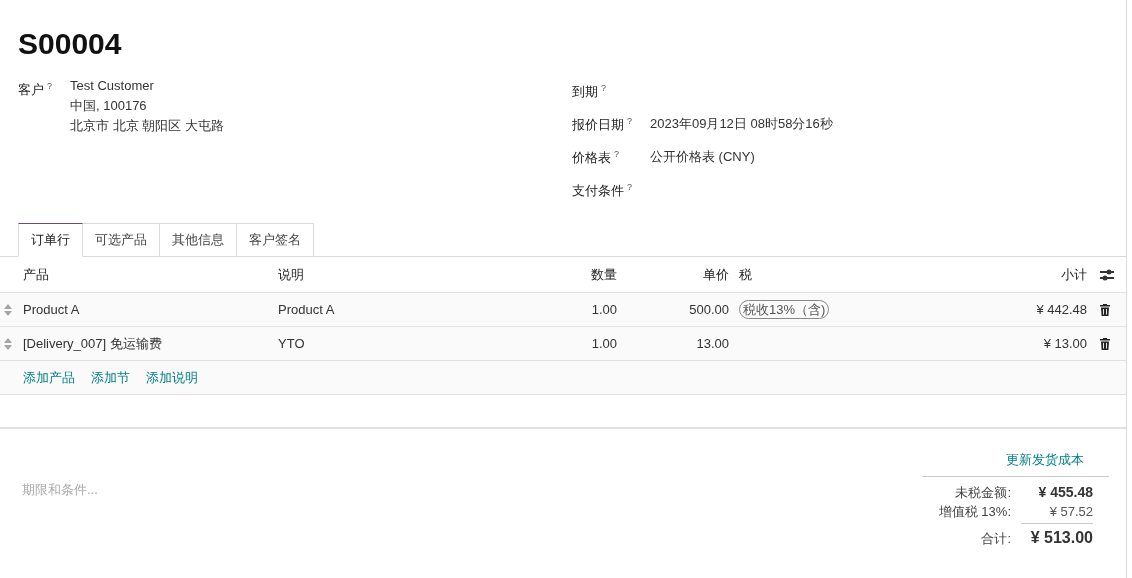  I want to click on field-label: 客户 $^{?}$, so click(35, 90).